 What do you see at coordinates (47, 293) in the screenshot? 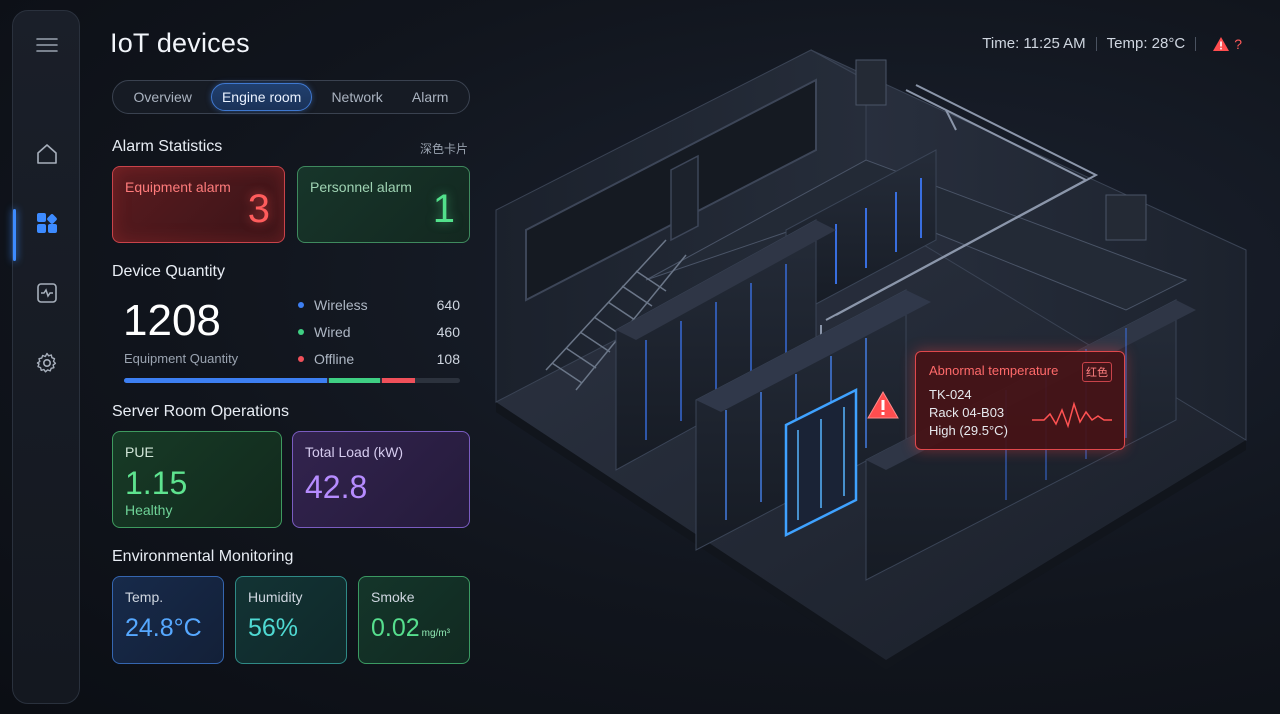
I see `monitor-icon` at bounding box center [47, 293].